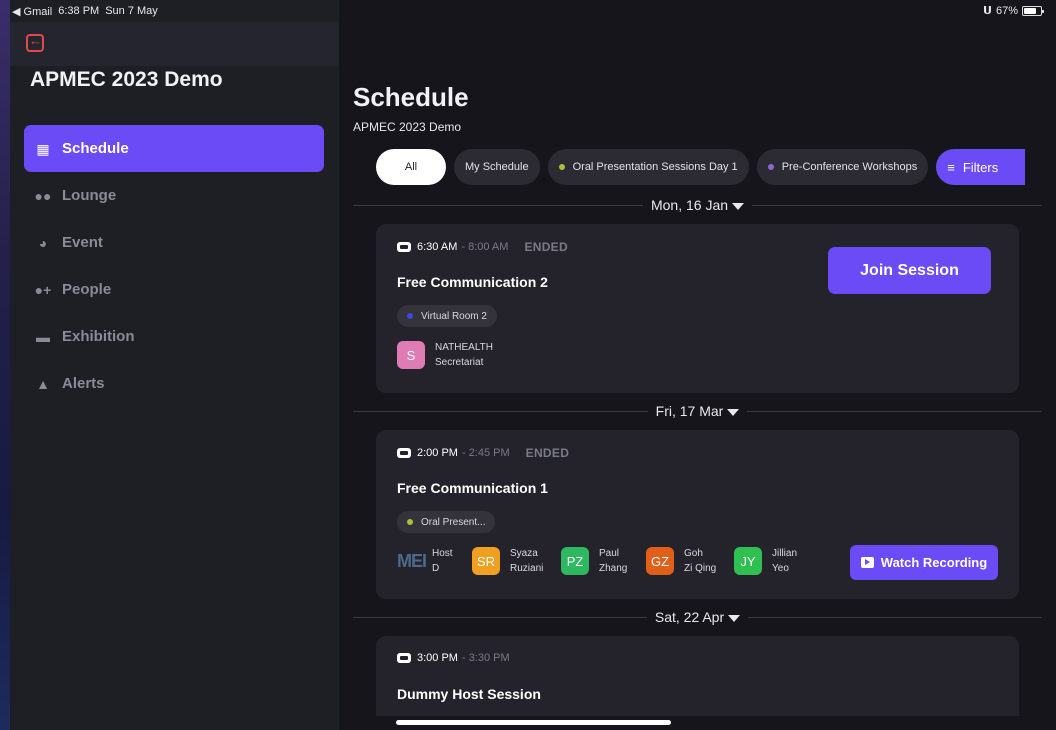 This screenshot has height=730, width=1056. What do you see at coordinates (609, 553) in the screenshot?
I see `speaker-name: Paul` at bounding box center [609, 553].